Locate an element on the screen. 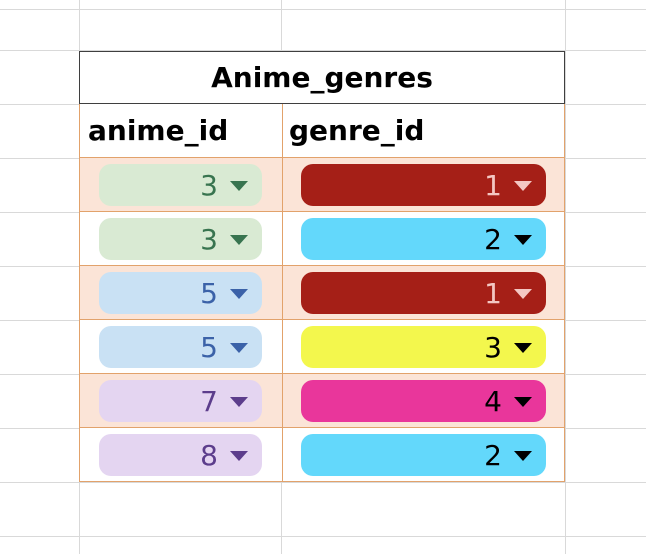 Image resolution: width=646 pixels, height=554 pixels. anime-id-dropdown: 7 is located at coordinates (180, 401).